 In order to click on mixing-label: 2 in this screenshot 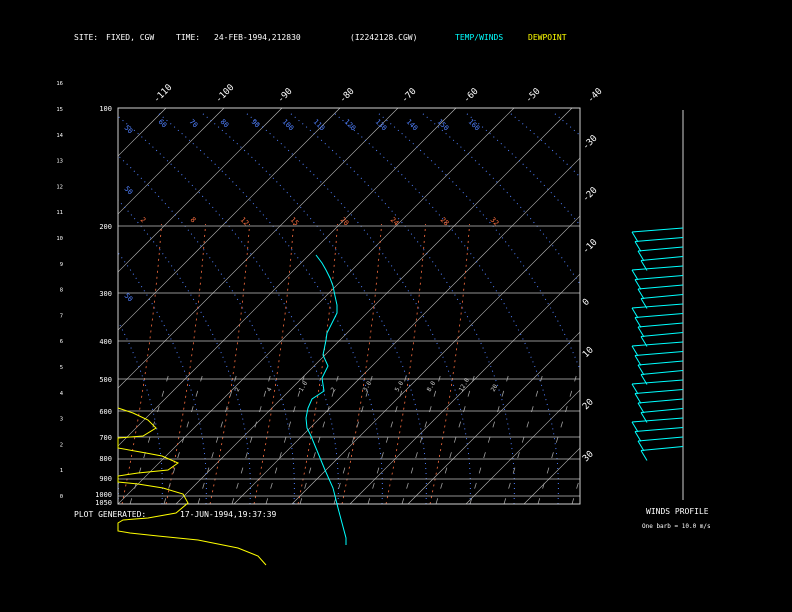, I will do `click(143, 220)`.